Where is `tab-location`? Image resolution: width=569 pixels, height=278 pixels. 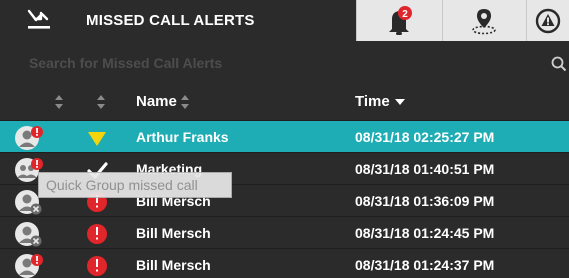
tab-location is located at coordinates (484, 20).